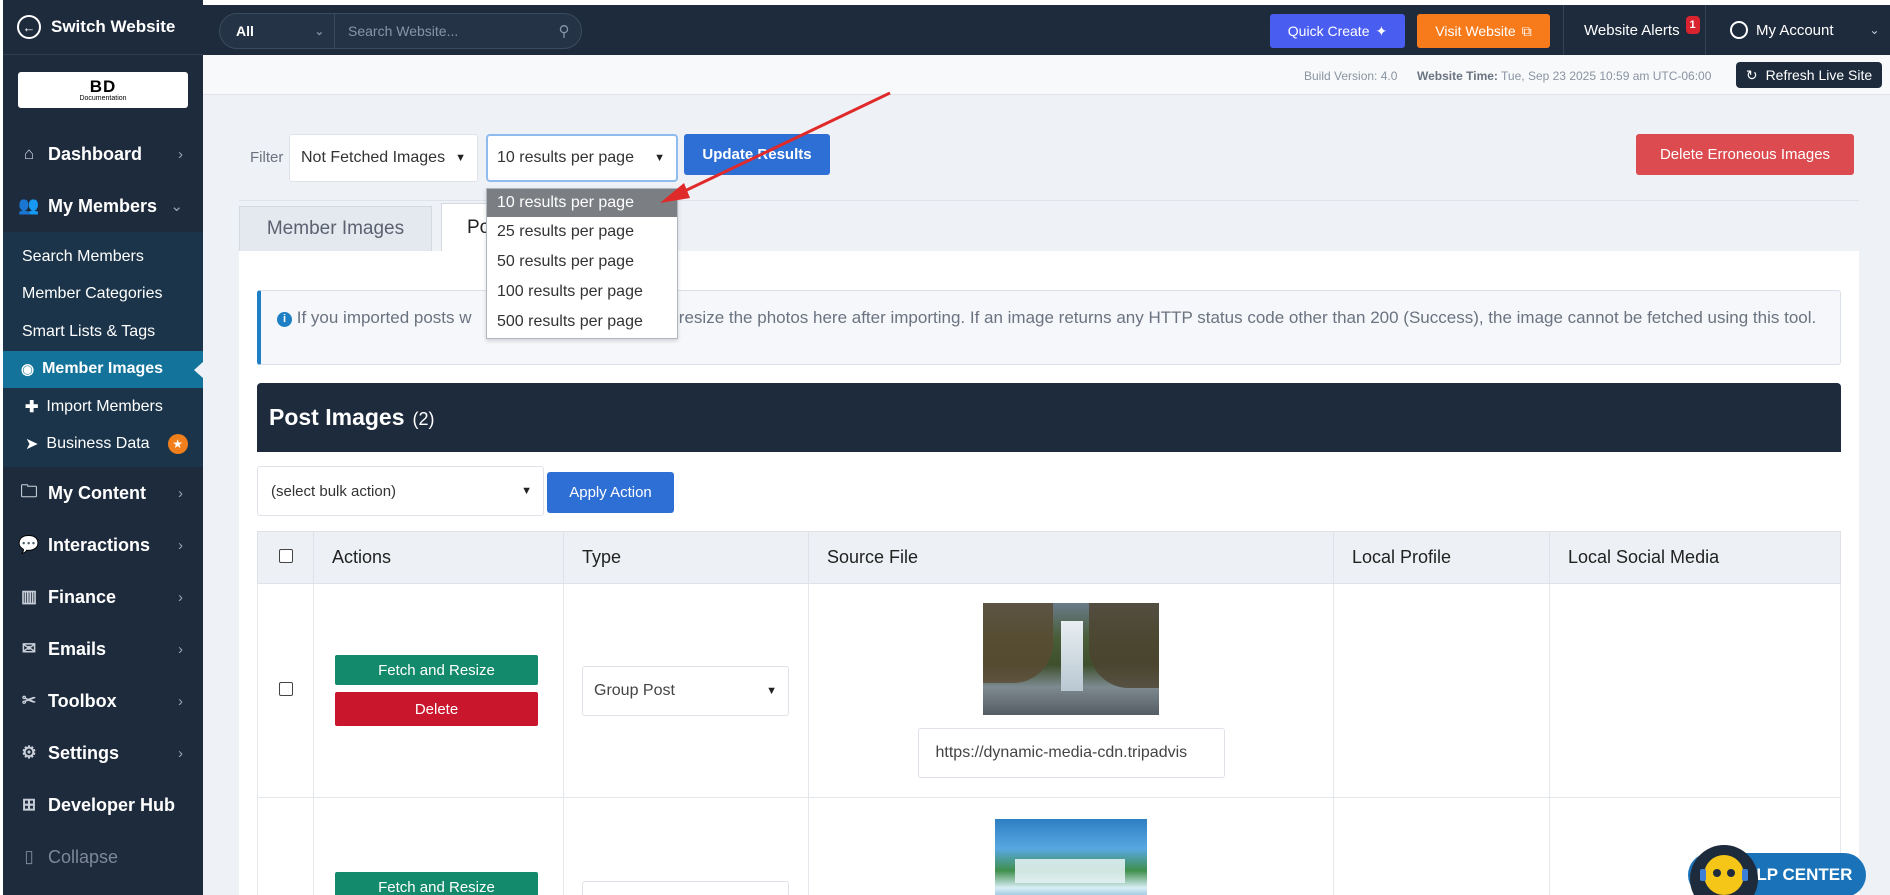 The width and height of the screenshot is (1890, 895). I want to click on divider, so click(1049, 200).